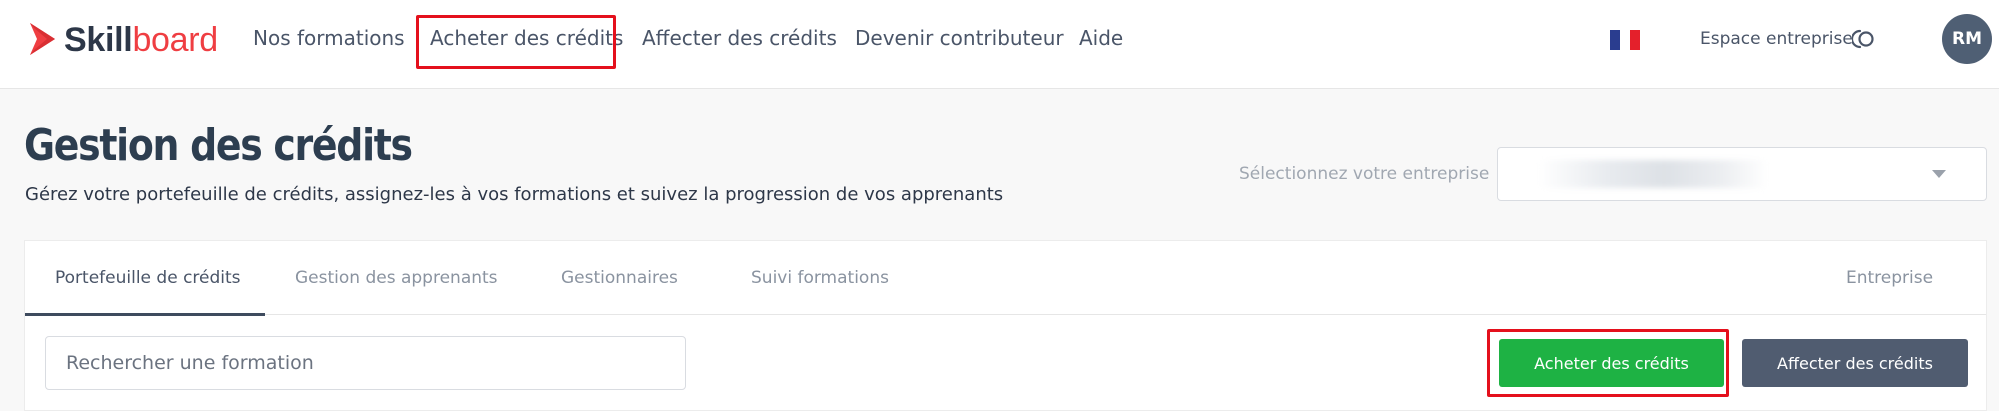  Describe the element at coordinates (175, 40) in the screenshot. I see `logo-text-board: board` at that location.